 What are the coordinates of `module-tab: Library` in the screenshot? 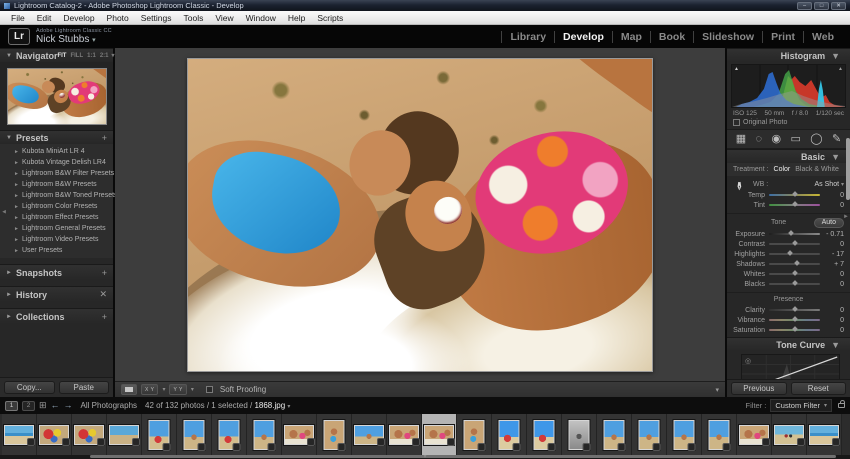 It's located at (527, 36).